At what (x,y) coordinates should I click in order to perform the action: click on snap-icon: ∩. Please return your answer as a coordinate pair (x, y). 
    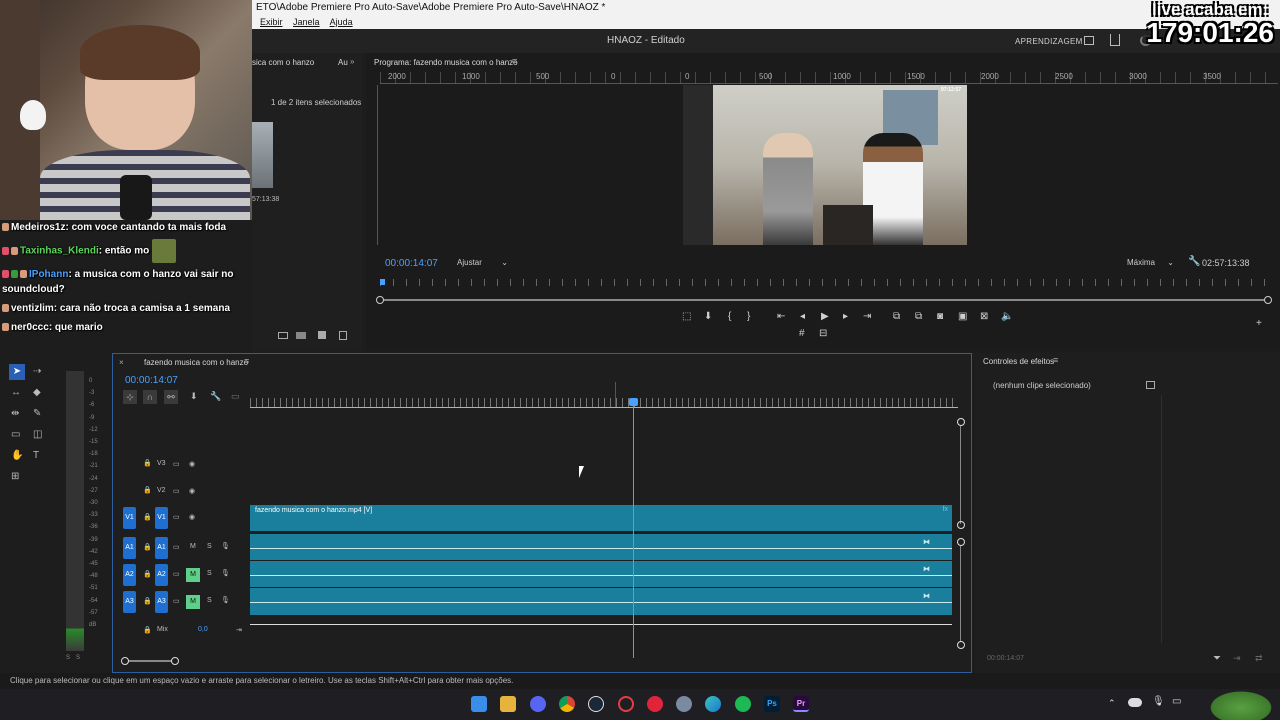
    Looking at the image, I should click on (150, 397).